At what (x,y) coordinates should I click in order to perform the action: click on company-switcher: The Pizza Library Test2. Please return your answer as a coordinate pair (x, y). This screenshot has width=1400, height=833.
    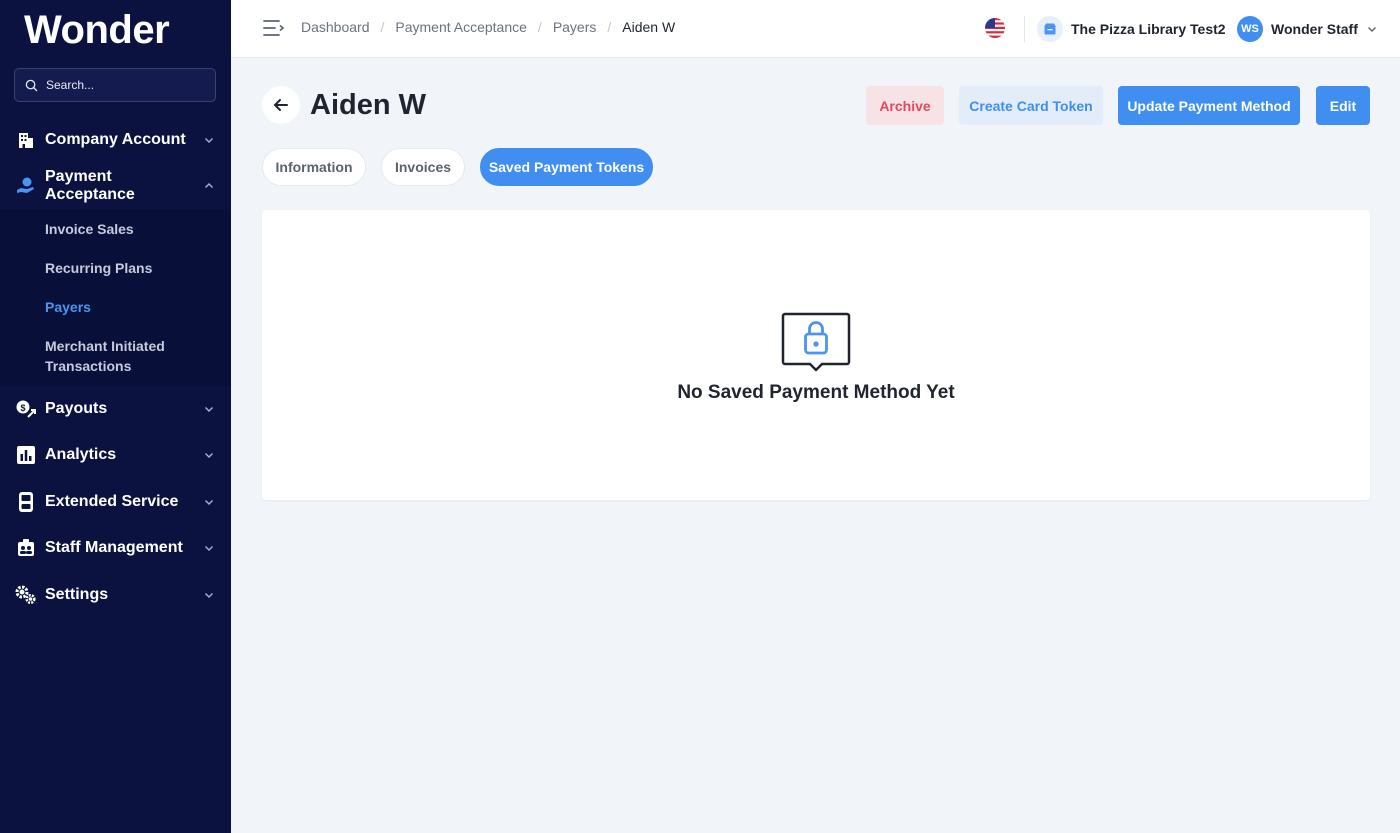
    Looking at the image, I should click on (1131, 29).